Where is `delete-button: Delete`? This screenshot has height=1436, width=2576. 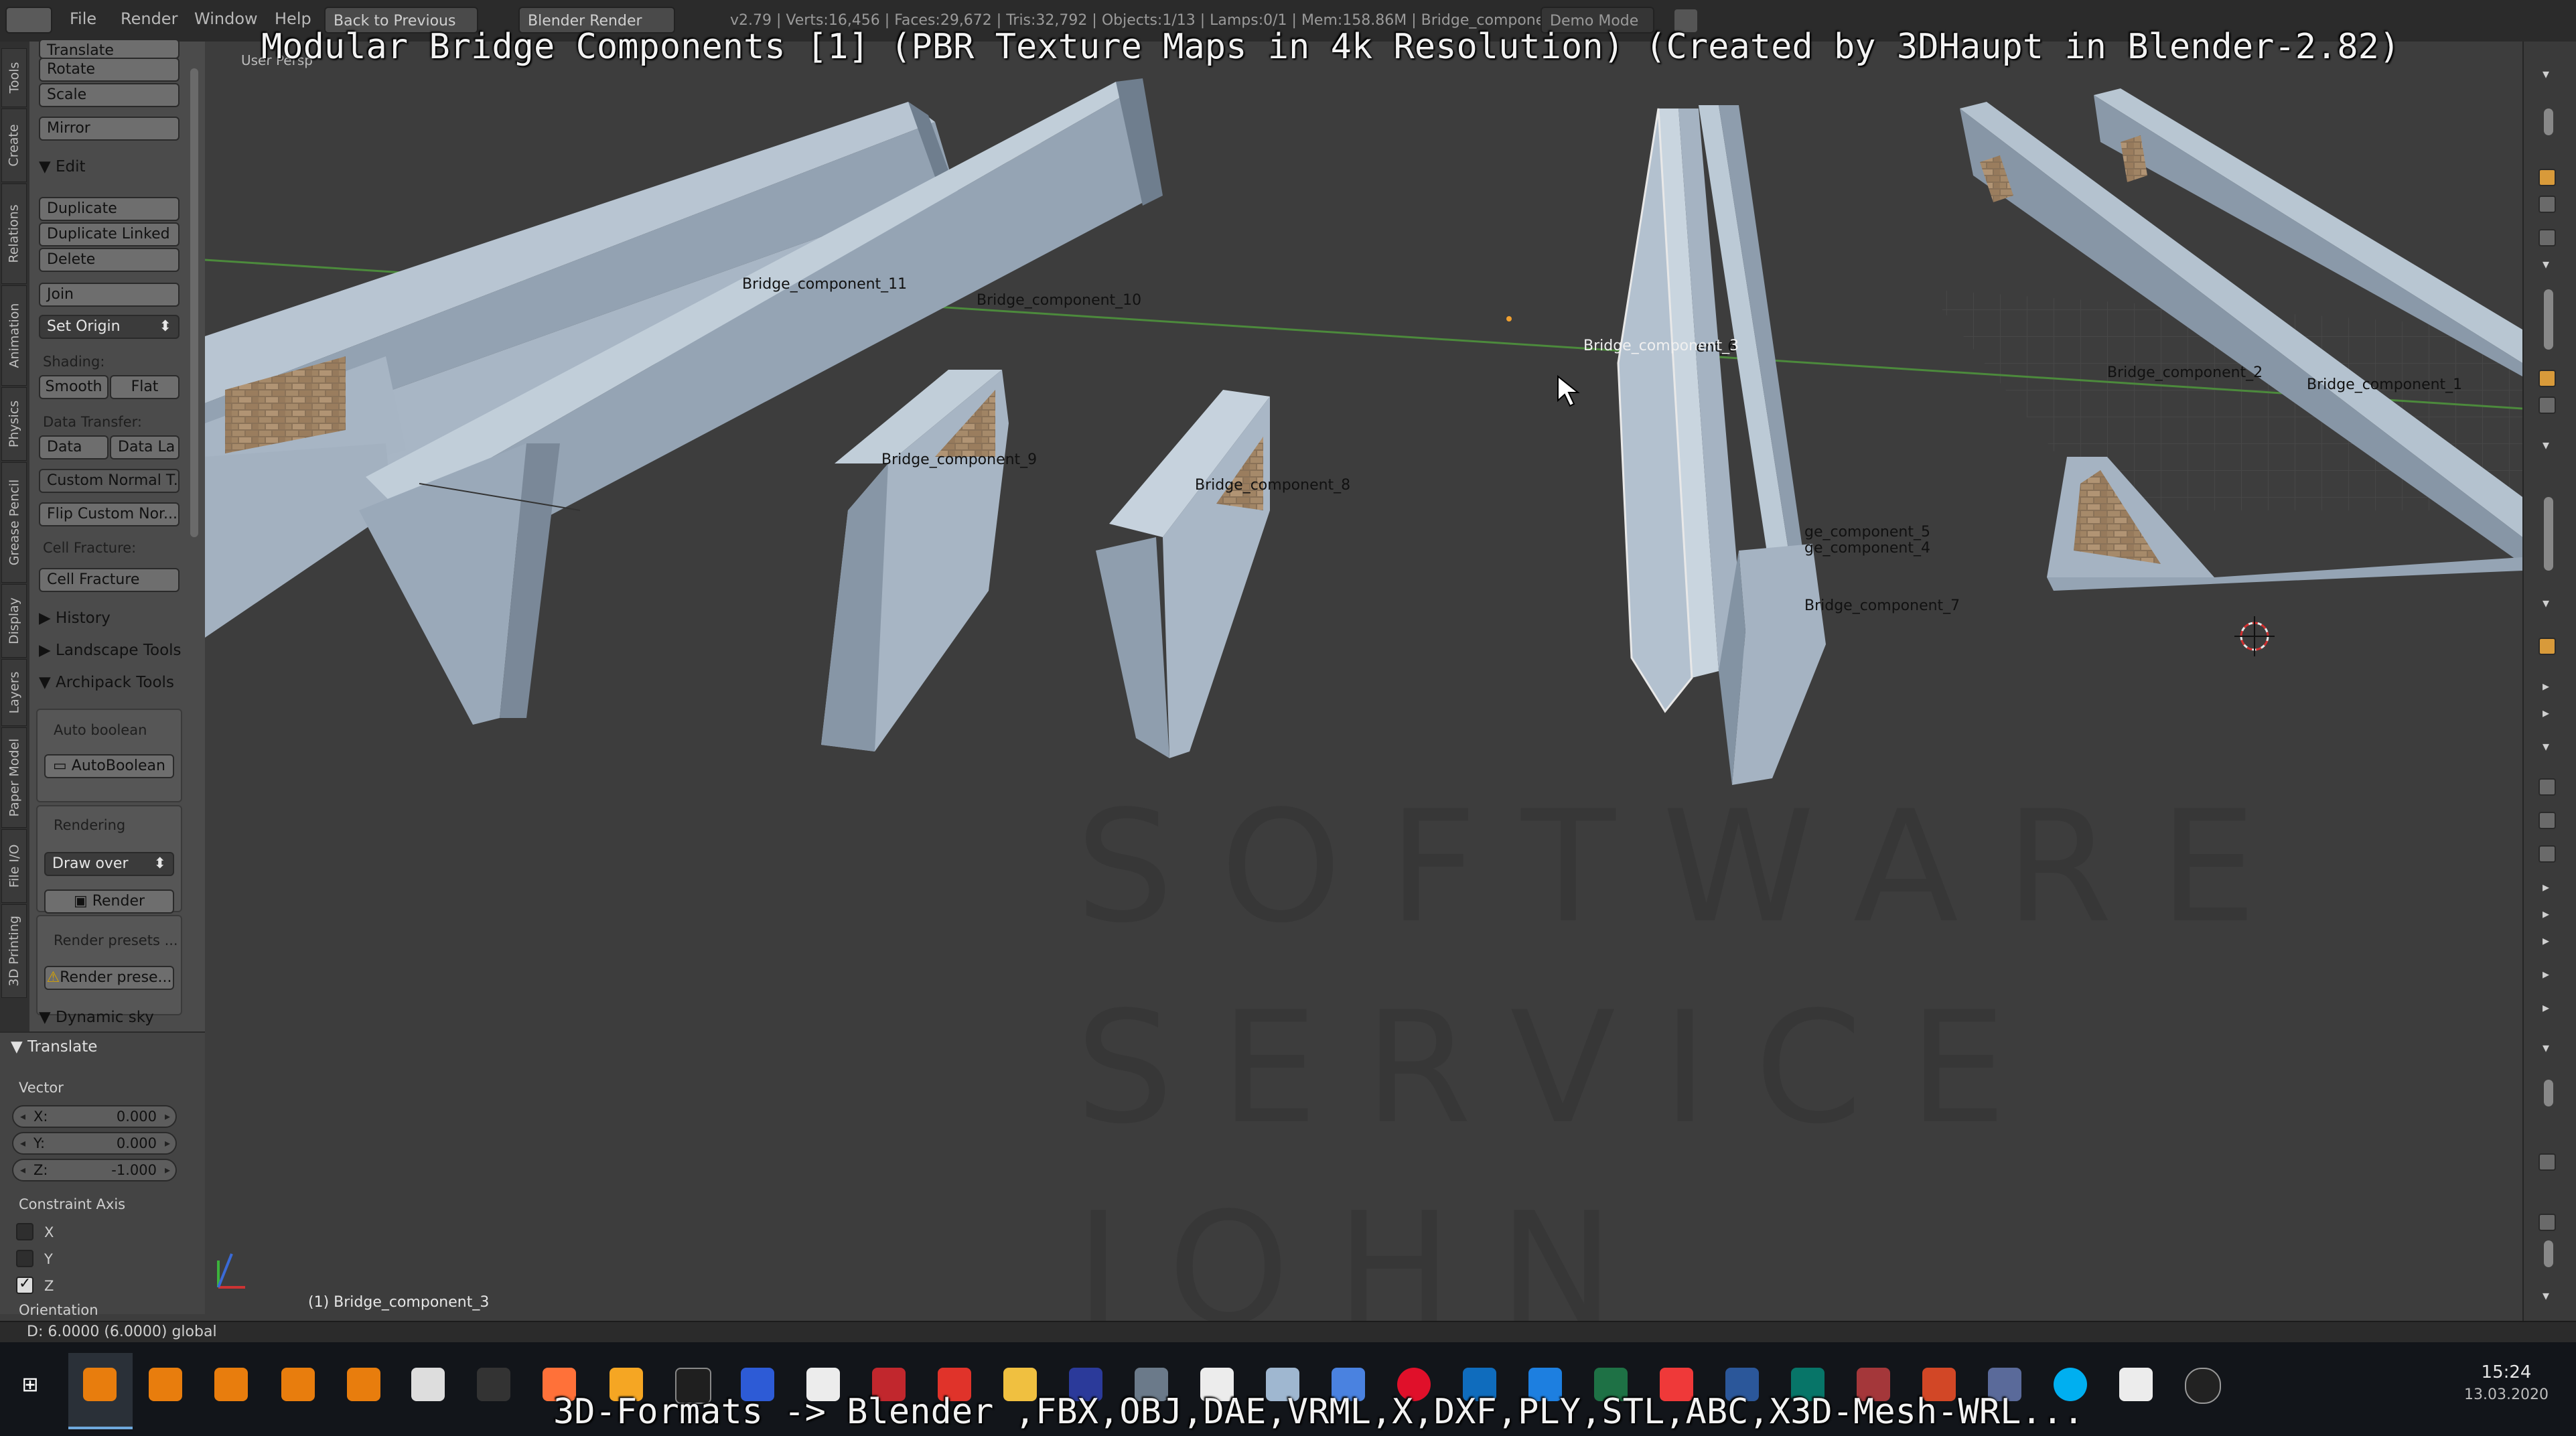 delete-button: Delete is located at coordinates (109, 260).